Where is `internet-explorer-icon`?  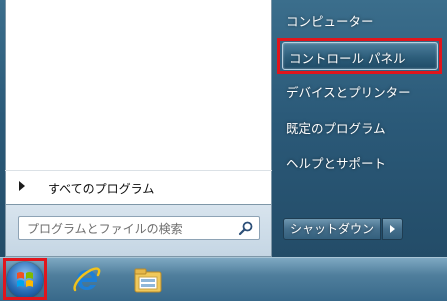
internet-explorer-icon is located at coordinates (87, 280).